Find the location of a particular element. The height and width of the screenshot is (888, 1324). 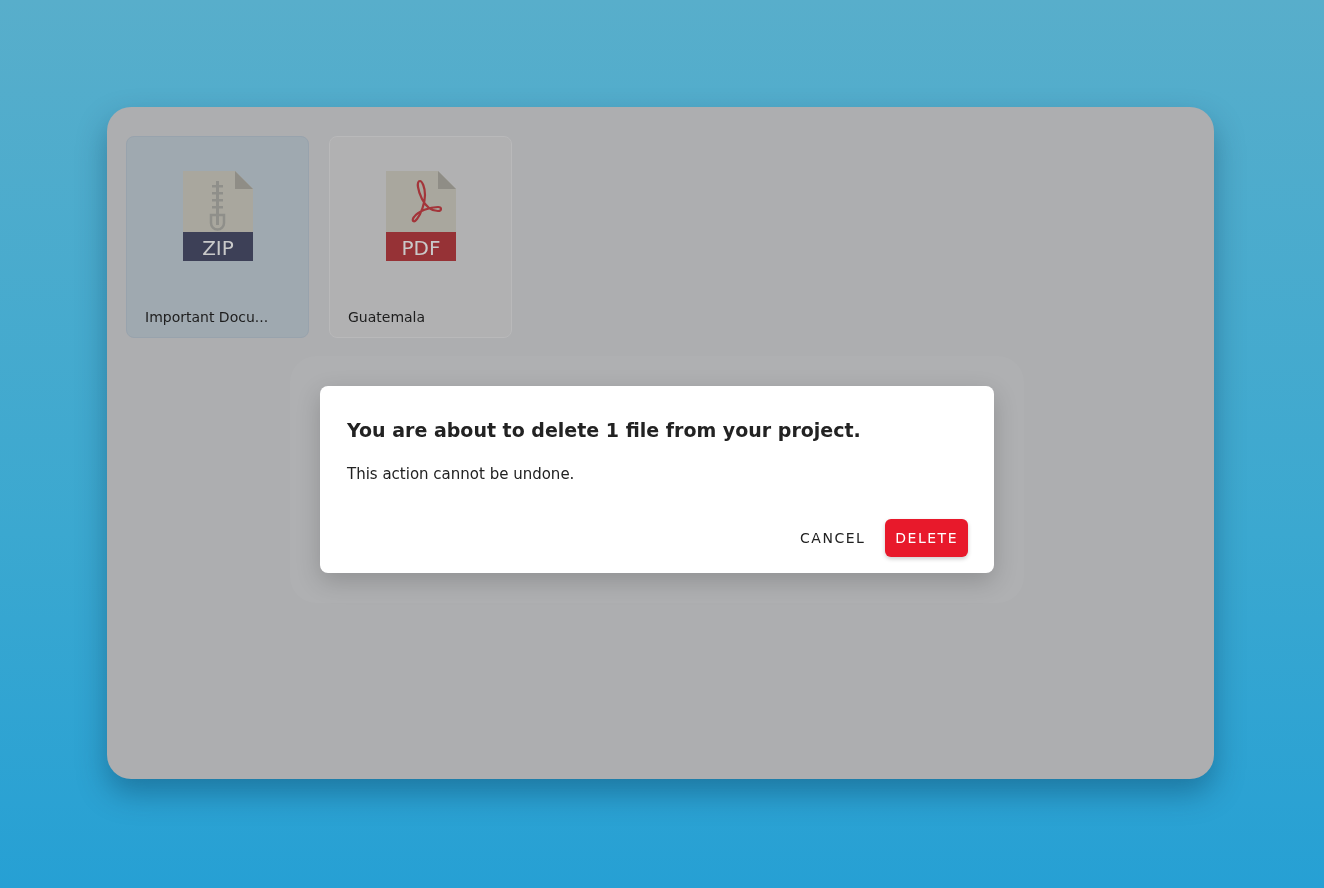

dialog-message: This action cannot be undone. is located at coordinates (461, 474).